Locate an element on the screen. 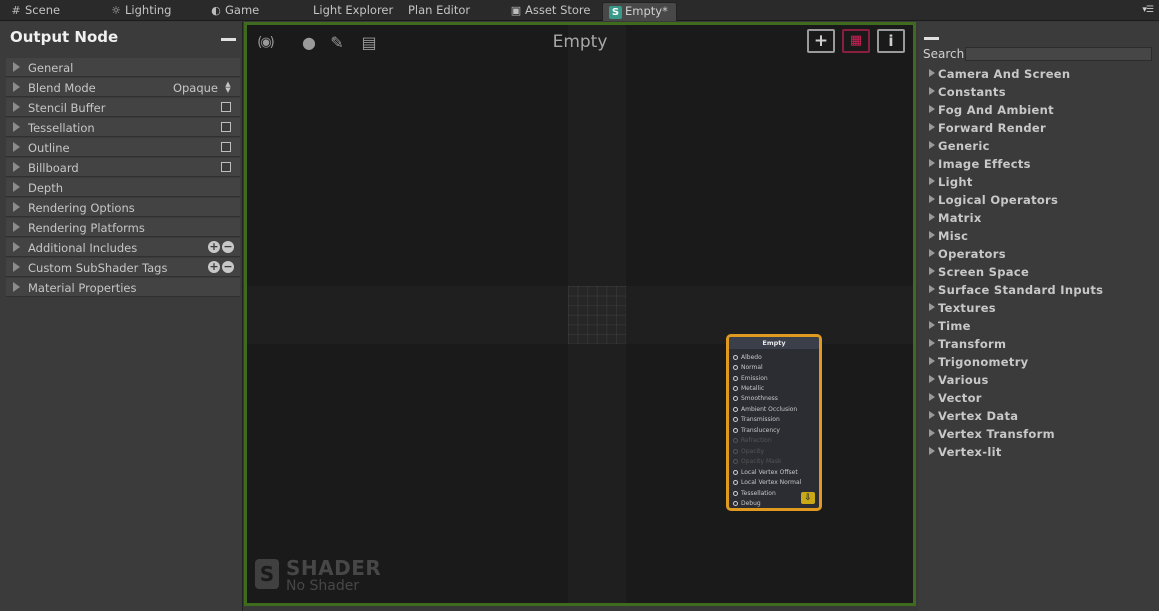 The height and width of the screenshot is (611, 1159). category-operators: Operators is located at coordinates (967, 255).